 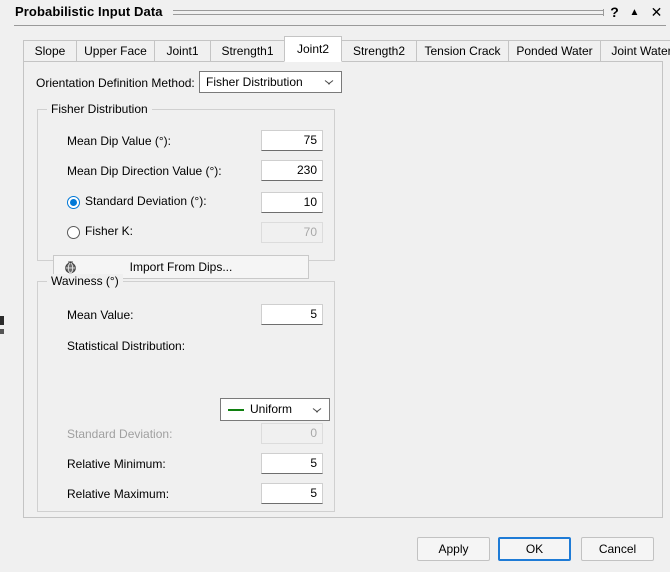 What do you see at coordinates (292, 433) in the screenshot?
I see `waviness-standard-deviation-input: 0` at bounding box center [292, 433].